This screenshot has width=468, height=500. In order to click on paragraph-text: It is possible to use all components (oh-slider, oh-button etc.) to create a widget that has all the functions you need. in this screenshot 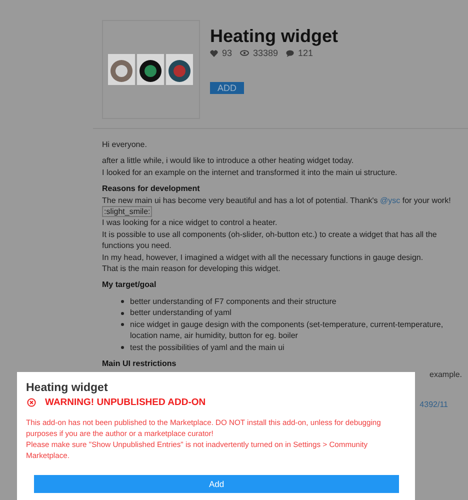, I will do `click(270, 240)`.